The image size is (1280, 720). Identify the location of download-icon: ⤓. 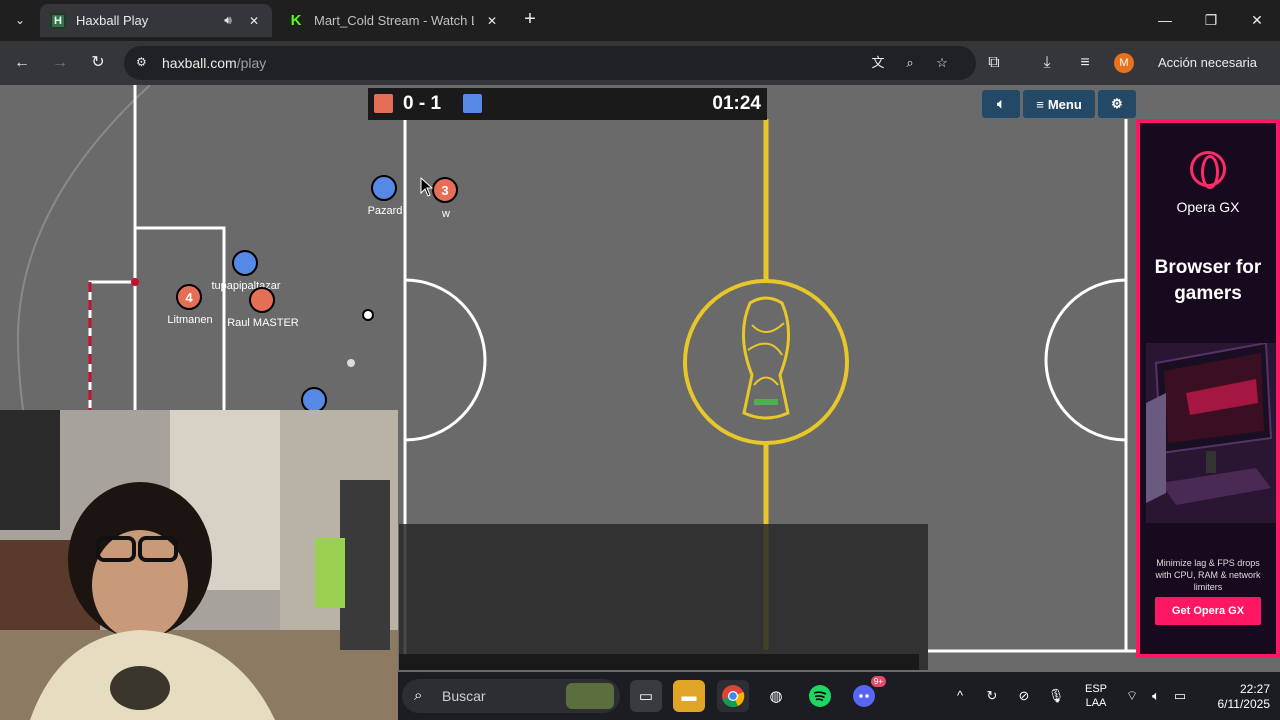
(1047, 63).